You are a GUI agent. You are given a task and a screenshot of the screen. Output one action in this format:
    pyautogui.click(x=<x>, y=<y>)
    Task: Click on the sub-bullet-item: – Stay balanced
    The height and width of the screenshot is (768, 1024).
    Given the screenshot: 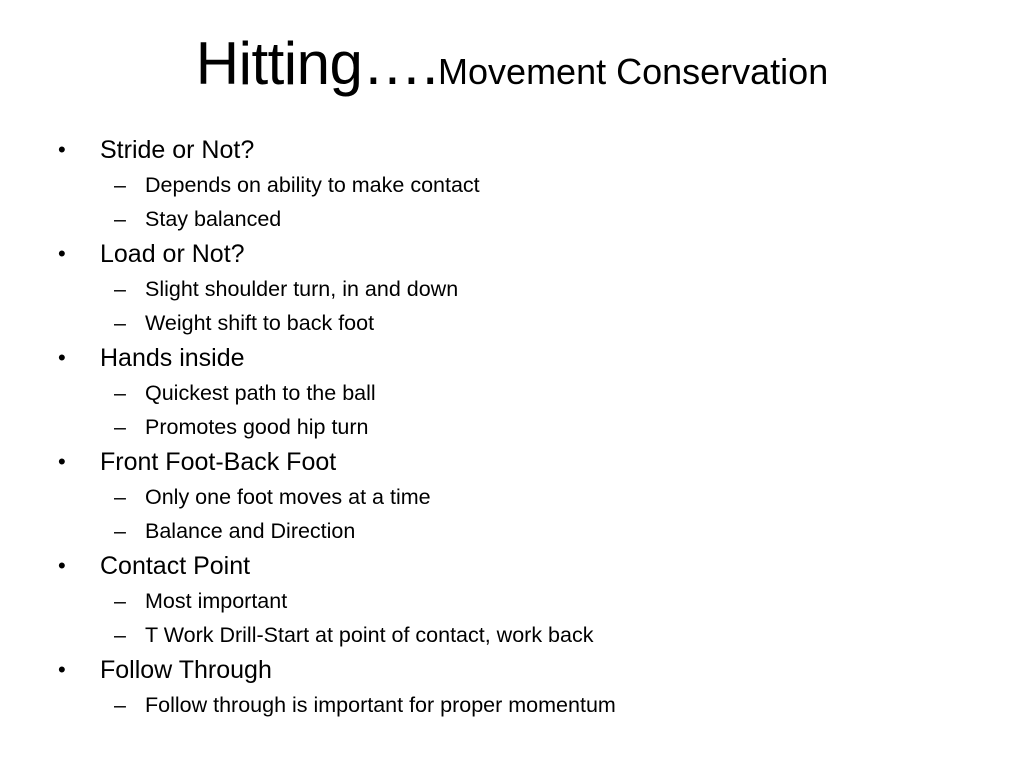 What is the action you would take?
    pyautogui.click(x=512, y=219)
    